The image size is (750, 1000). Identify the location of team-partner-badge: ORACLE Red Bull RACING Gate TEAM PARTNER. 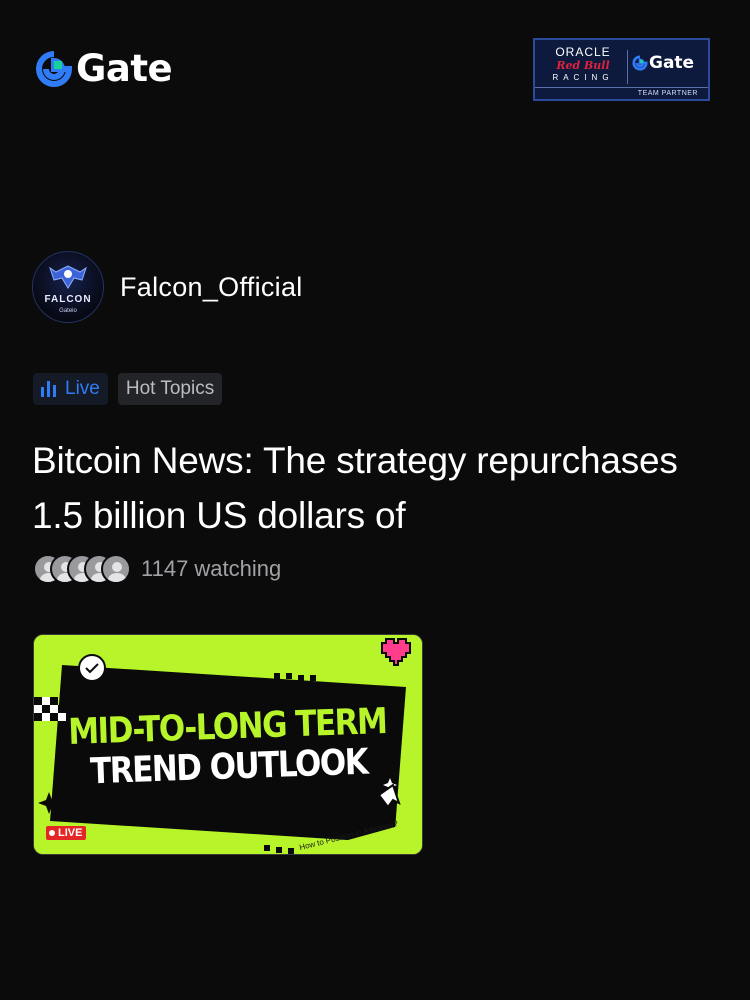
(621, 69).